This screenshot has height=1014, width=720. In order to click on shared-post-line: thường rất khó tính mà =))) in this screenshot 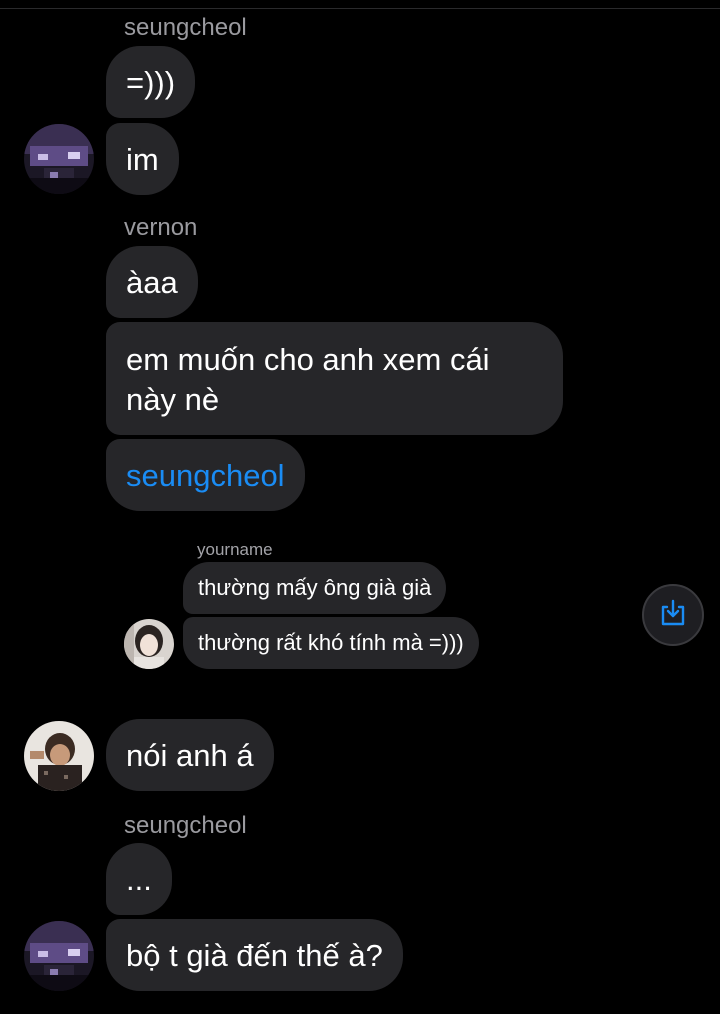, I will do `click(331, 643)`.